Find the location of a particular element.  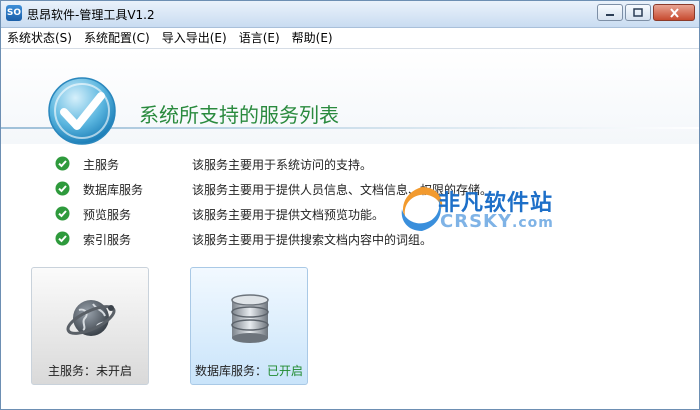

maximize-button is located at coordinates (638, 12).